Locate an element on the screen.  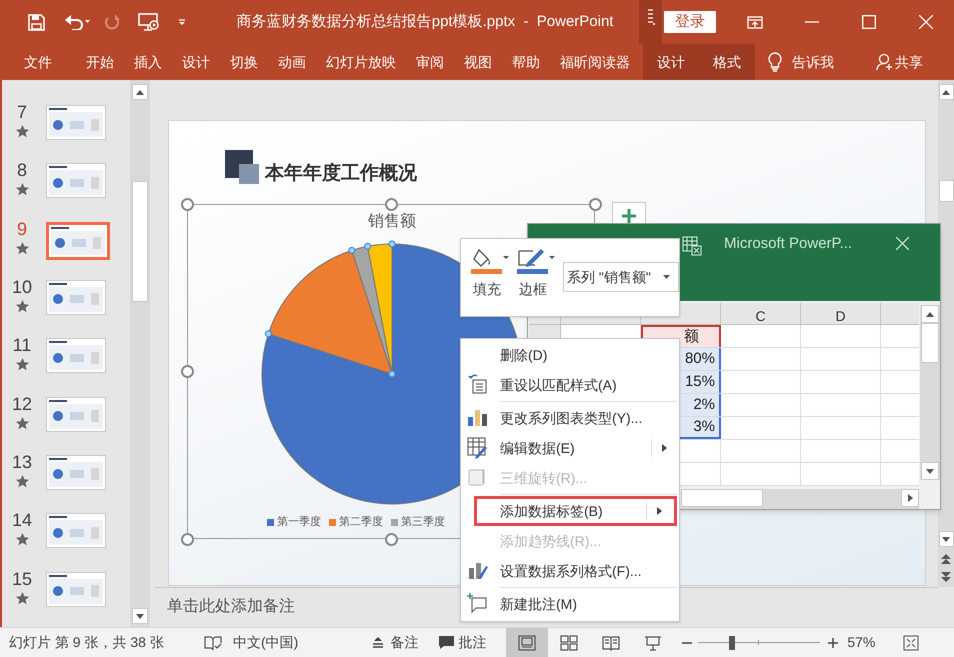
spell-check-icon is located at coordinates (213, 642).